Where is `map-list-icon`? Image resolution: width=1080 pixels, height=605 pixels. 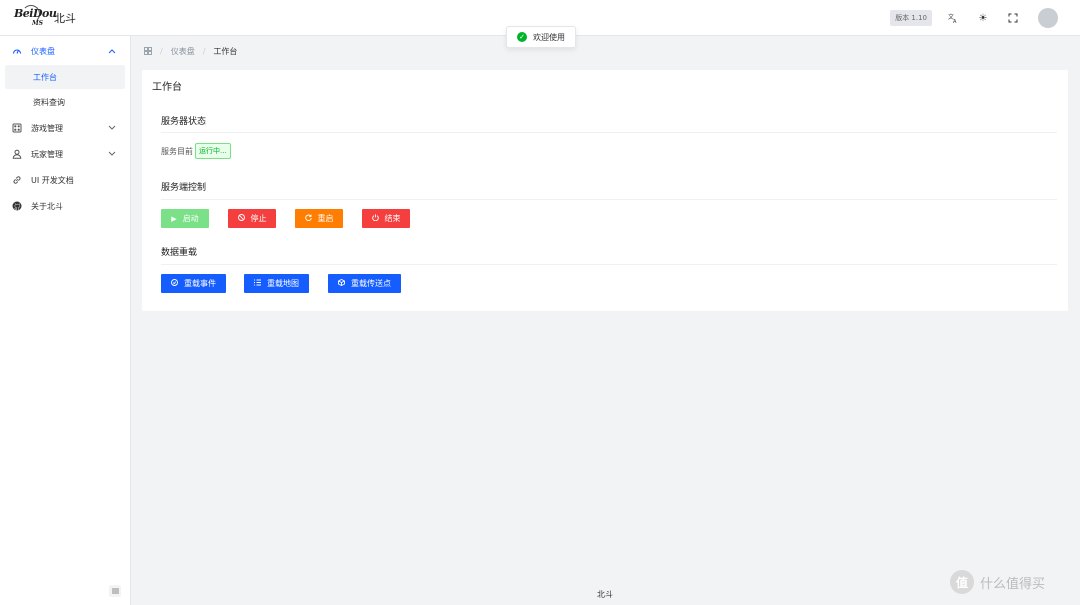 map-list-icon is located at coordinates (257, 283).